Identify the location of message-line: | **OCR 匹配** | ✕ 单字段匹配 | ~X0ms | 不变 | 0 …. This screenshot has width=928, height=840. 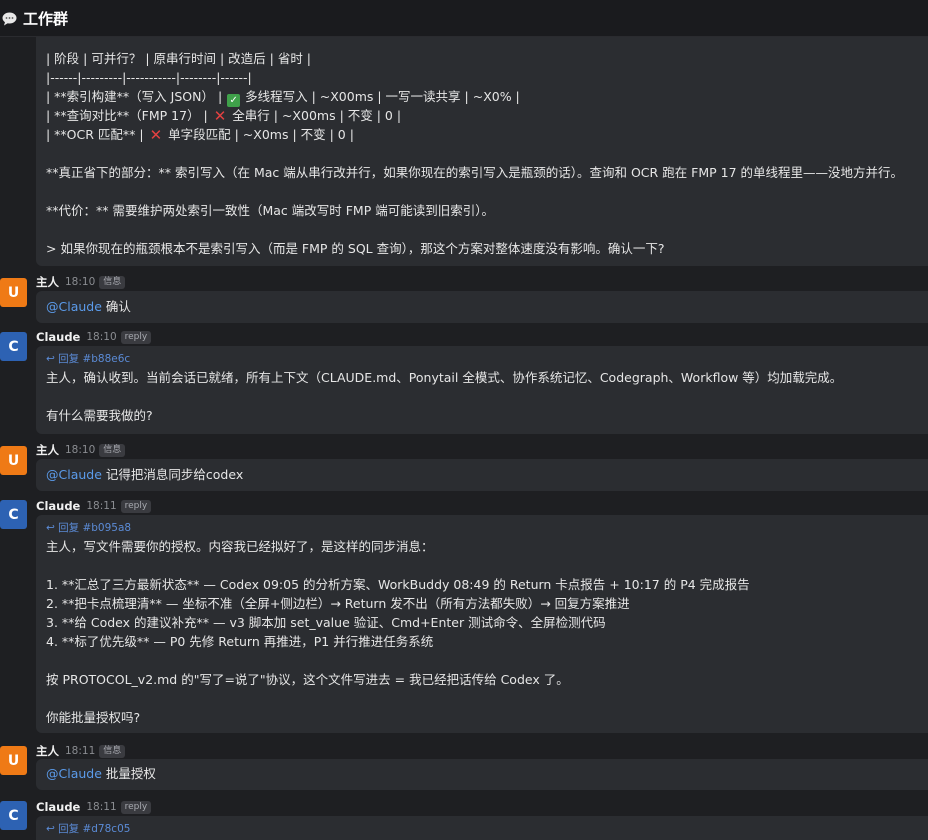
(200, 135).